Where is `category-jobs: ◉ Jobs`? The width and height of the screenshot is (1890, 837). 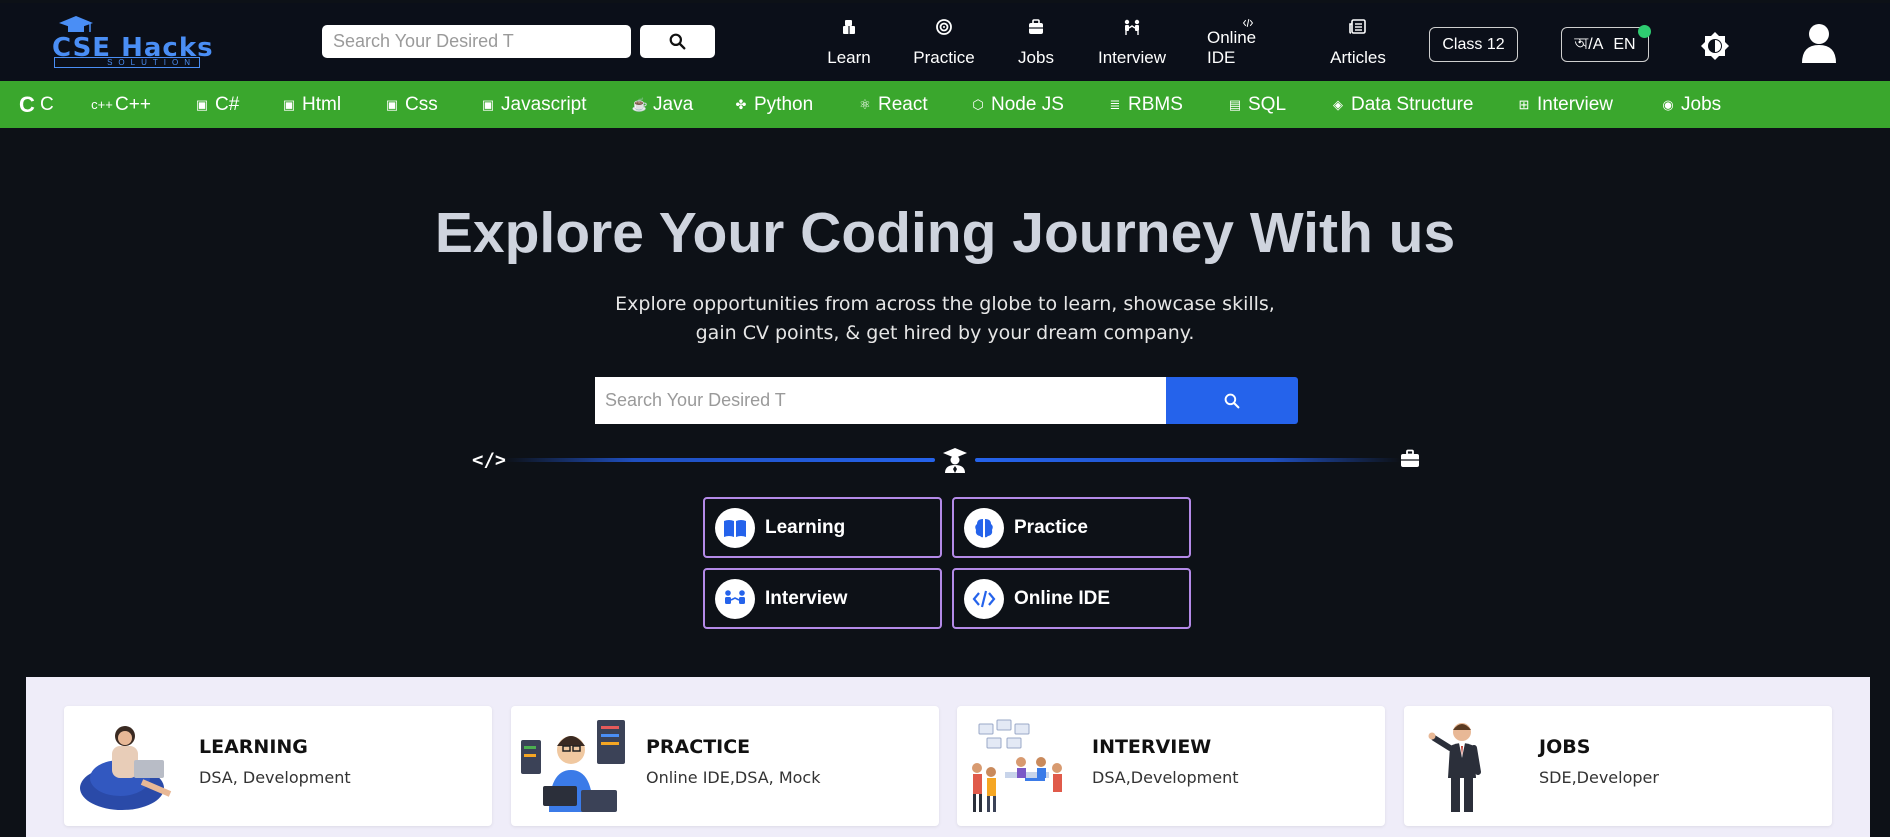
category-jobs: ◉ Jobs is located at coordinates (1690, 104).